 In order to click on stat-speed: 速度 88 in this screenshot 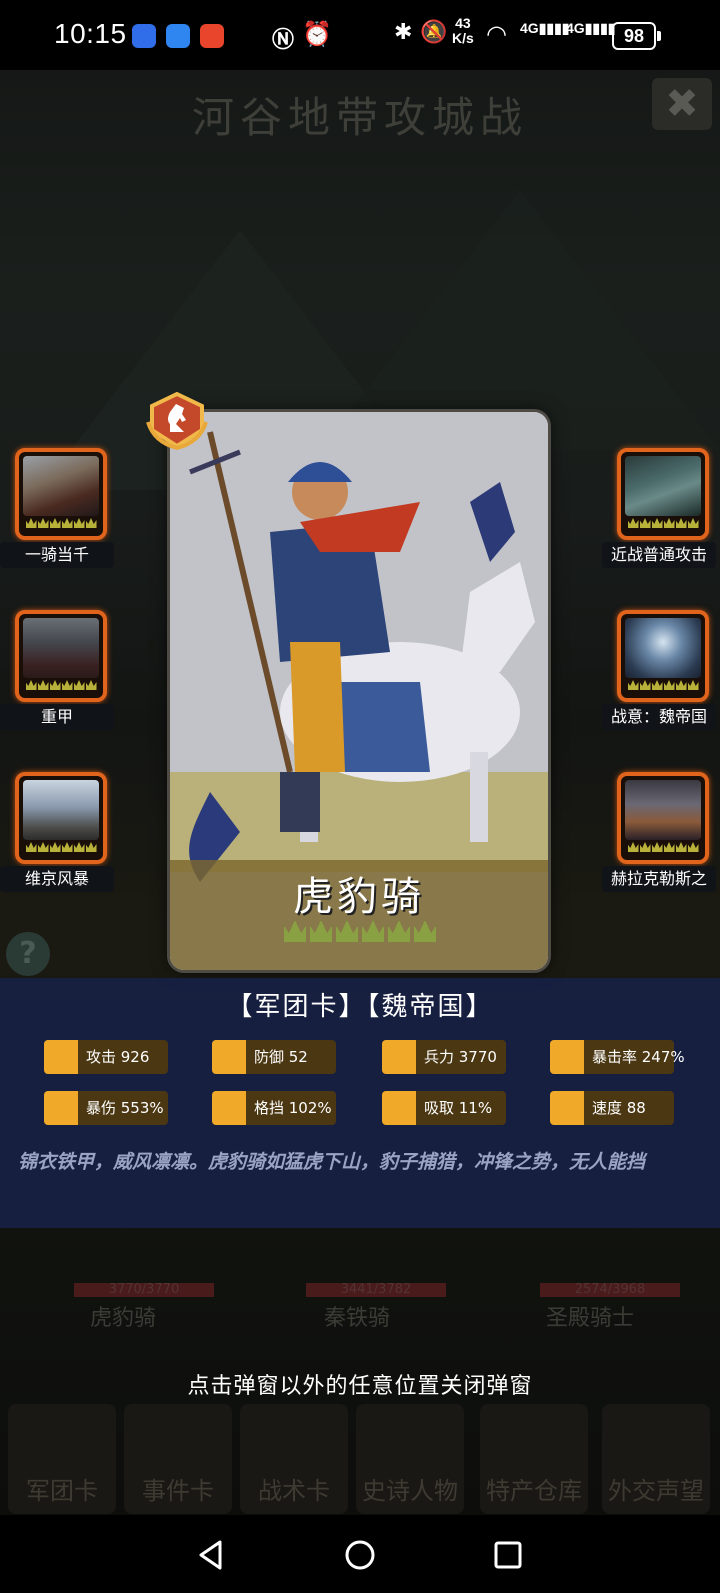, I will do `click(612, 1108)`.